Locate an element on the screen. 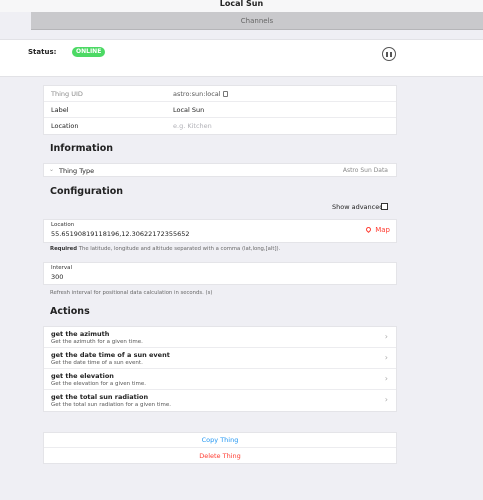 The height and width of the screenshot is (500, 483). thing-actions-card: Copy Thing Delete Thing is located at coordinates (220, 448).